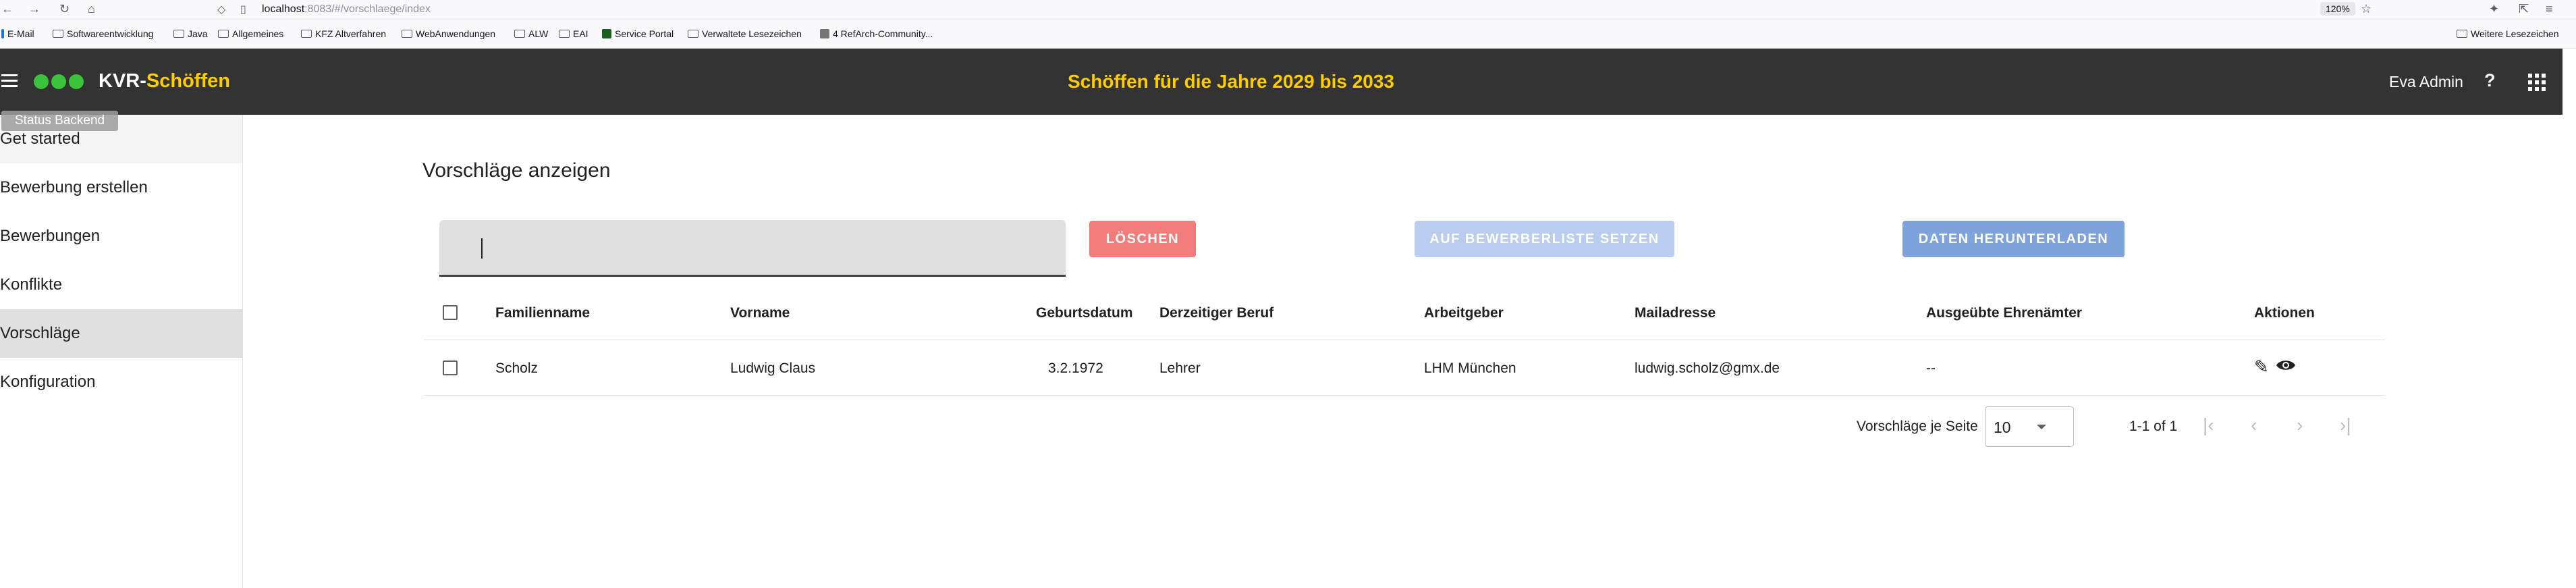 This screenshot has height=588, width=2576. I want to click on zoom-badge: 120%, so click(2337, 9).